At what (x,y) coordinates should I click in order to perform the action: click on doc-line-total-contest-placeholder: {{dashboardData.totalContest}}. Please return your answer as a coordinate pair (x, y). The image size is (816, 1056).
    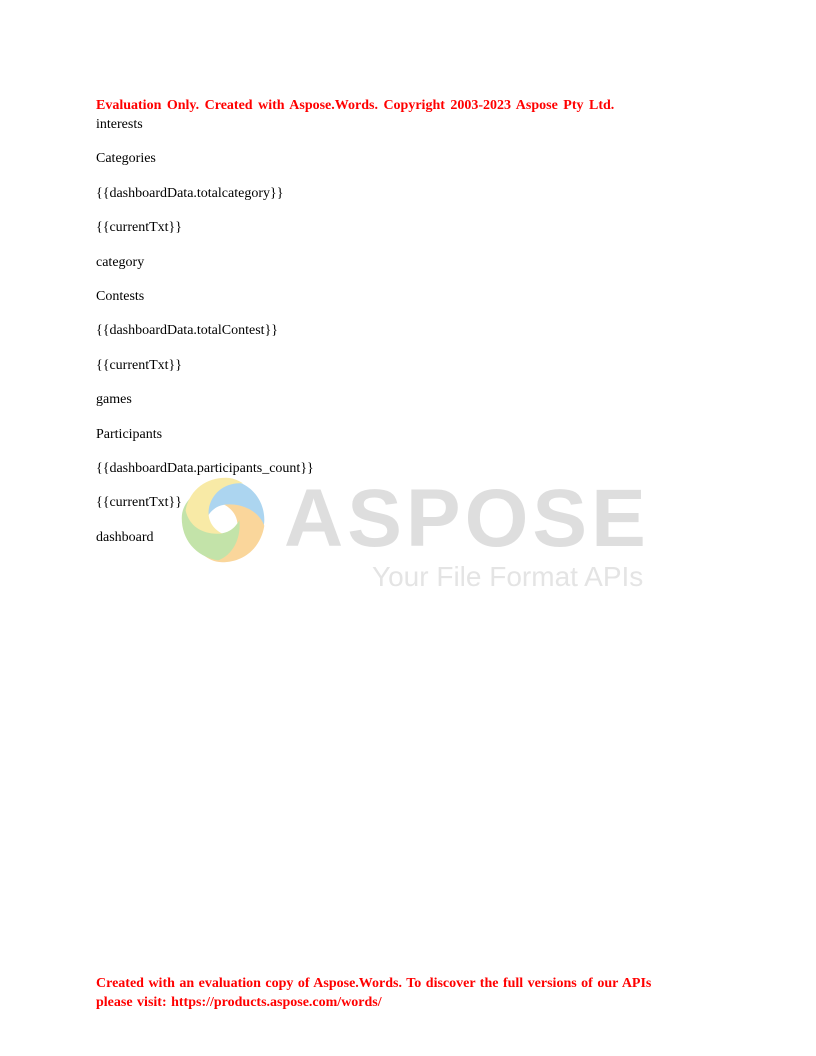
    Looking at the image, I should click on (187, 331).